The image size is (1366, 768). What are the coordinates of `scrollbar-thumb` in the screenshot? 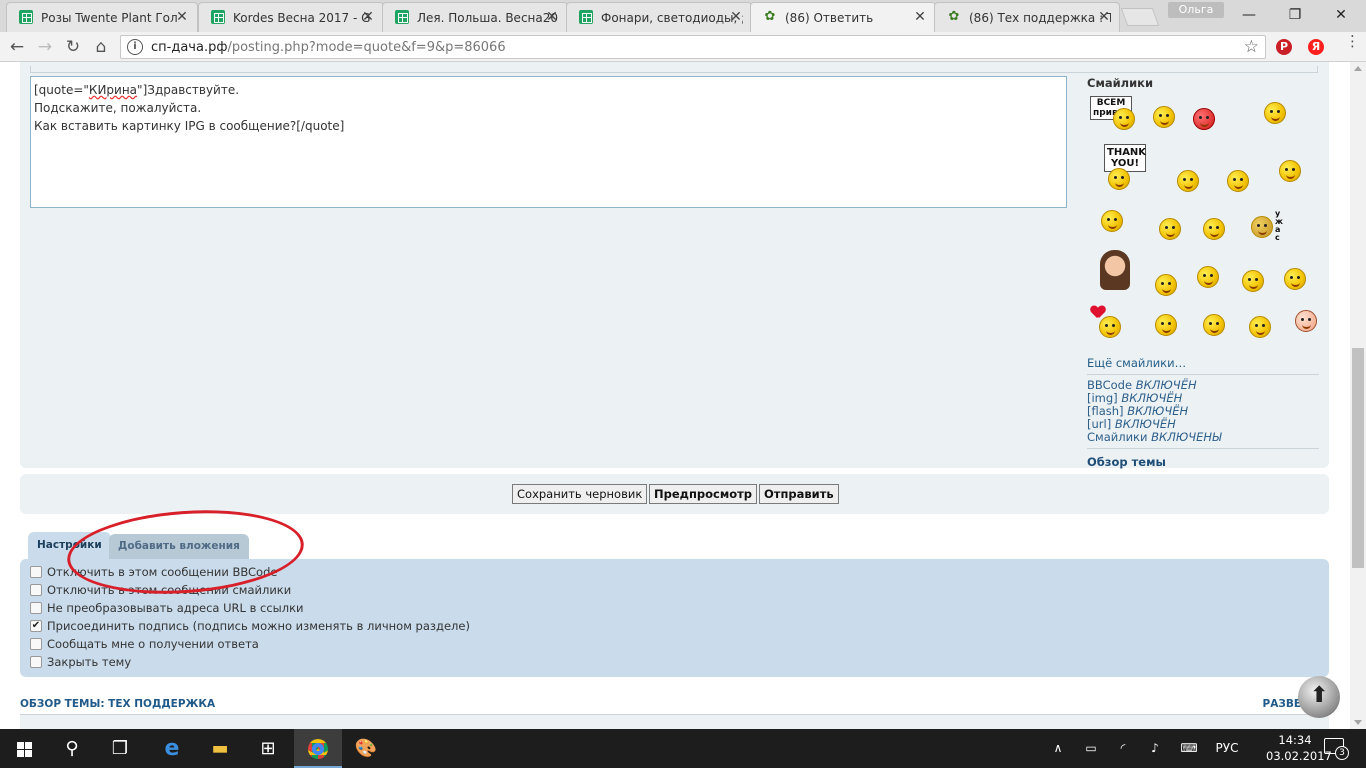 It's located at (1358, 458).